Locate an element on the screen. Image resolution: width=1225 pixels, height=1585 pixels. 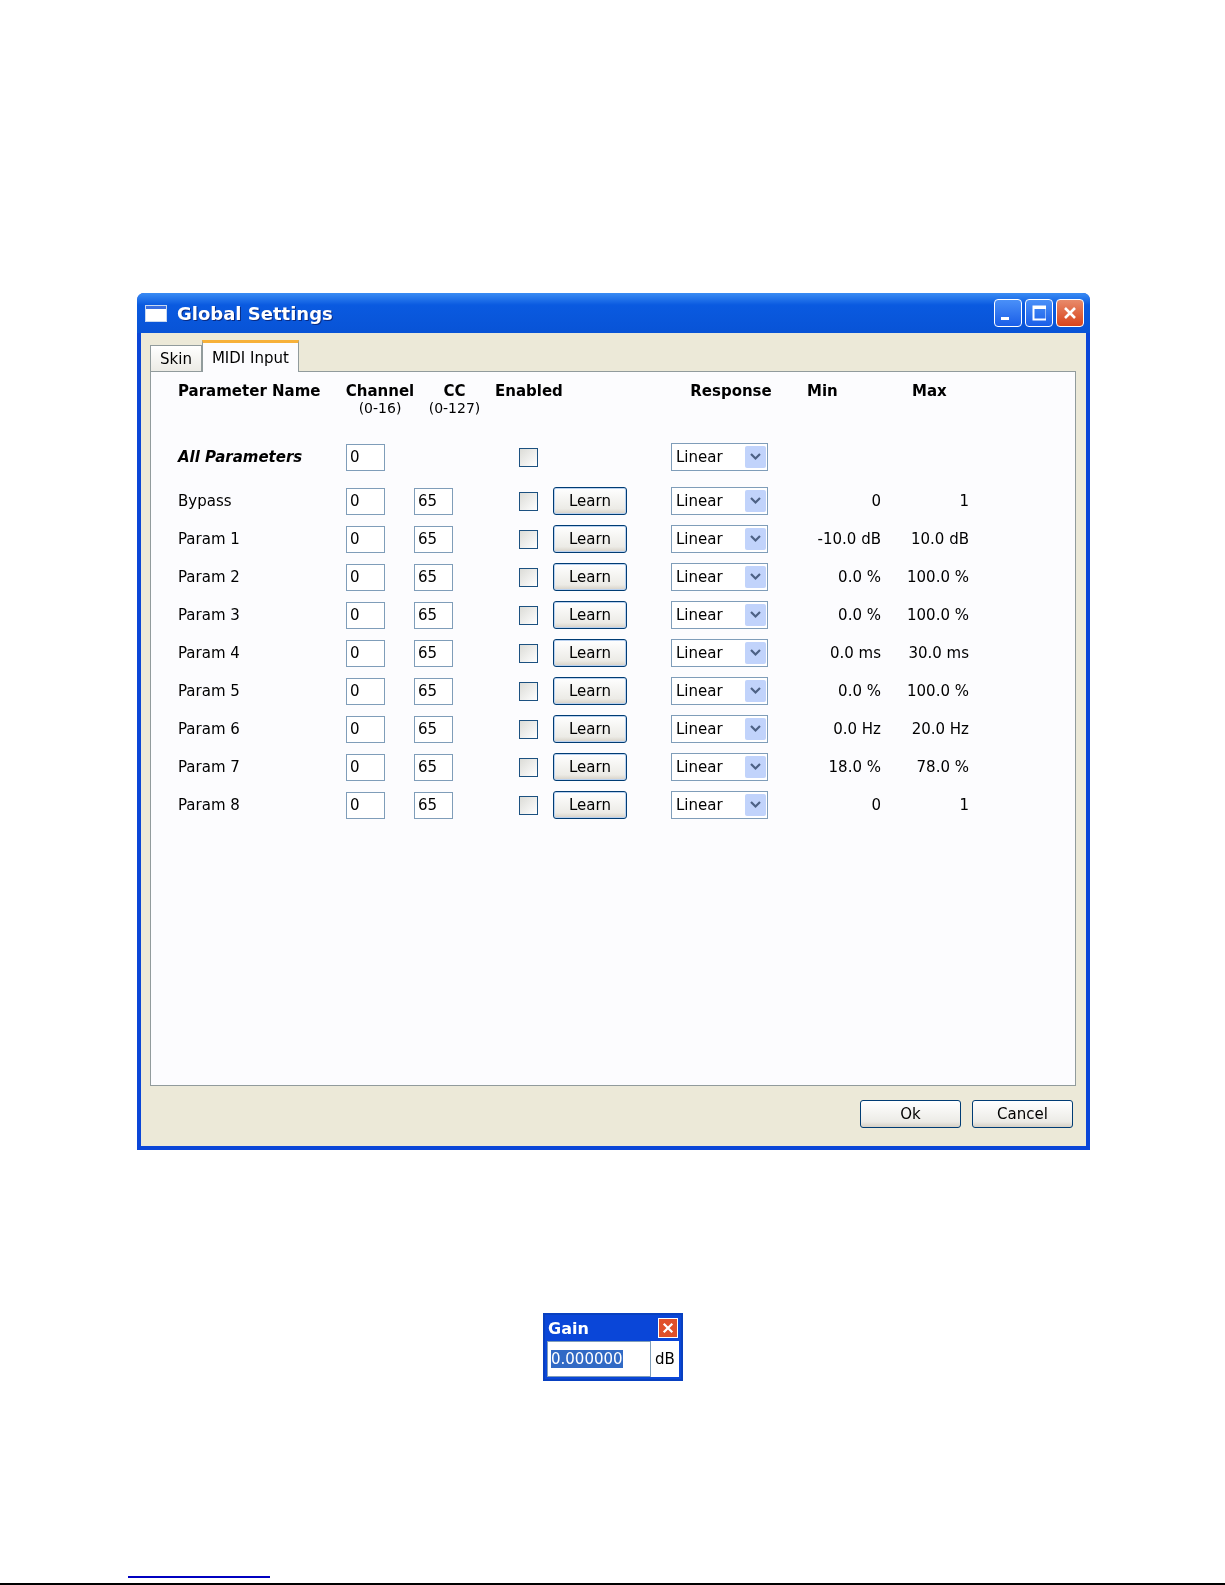
minimize-button is located at coordinates (1008, 313).